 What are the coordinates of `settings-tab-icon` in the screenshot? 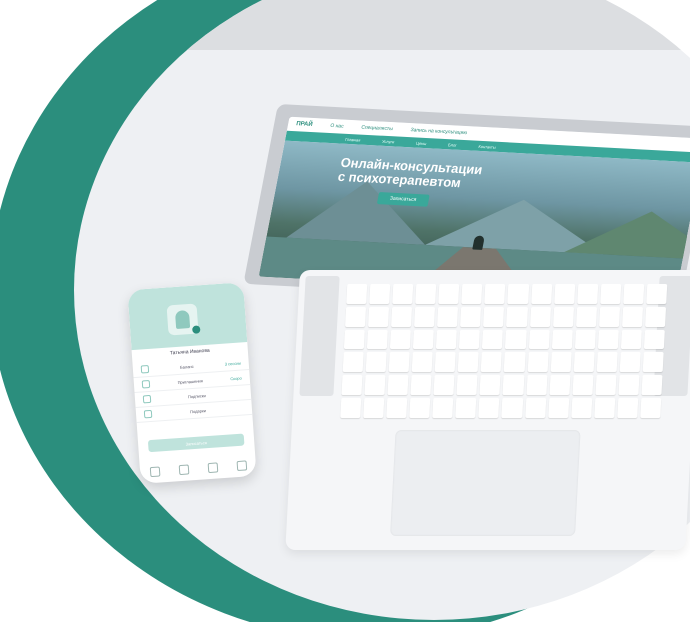 It's located at (212, 468).